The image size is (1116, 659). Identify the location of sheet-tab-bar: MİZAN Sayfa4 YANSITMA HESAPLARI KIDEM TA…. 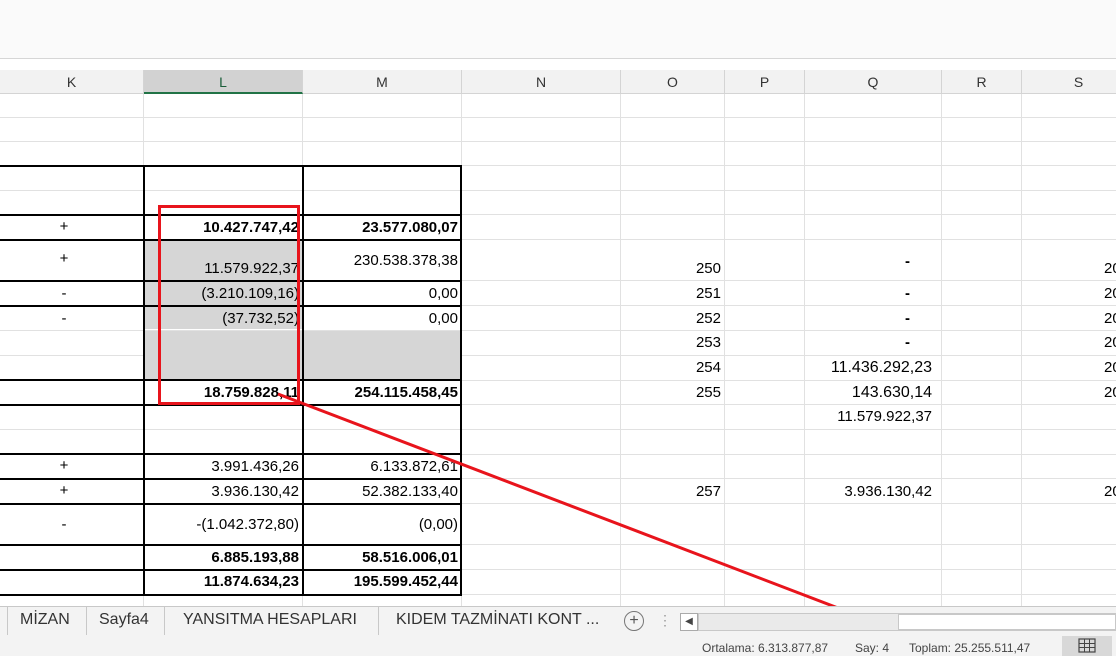
(558, 621).